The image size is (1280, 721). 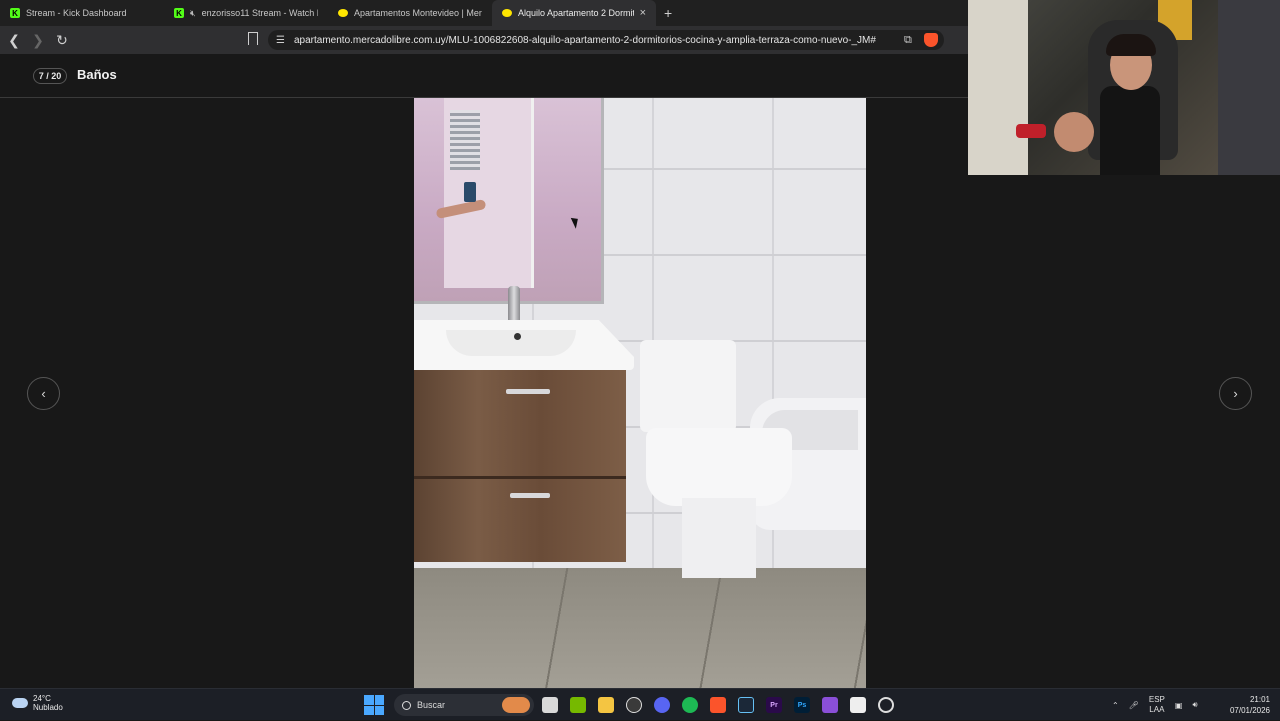 I want to click on taskbar-apps: Buscar Pr Ps, so click(x=631, y=705).